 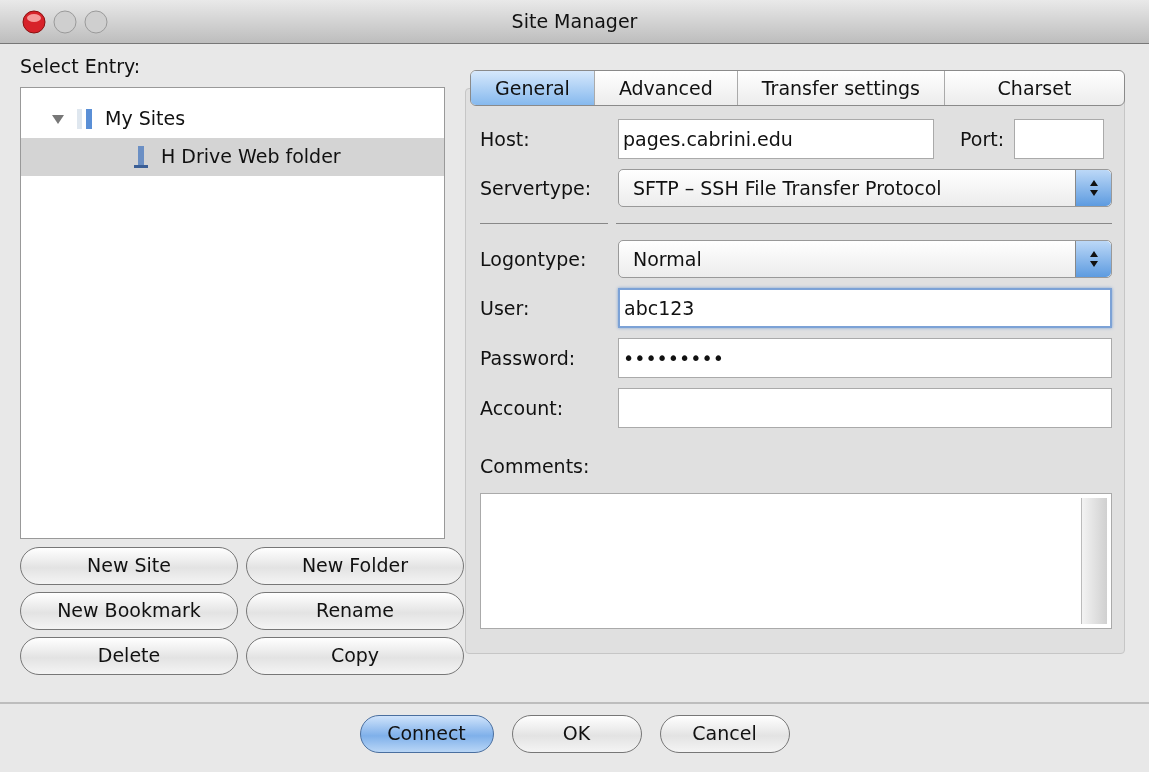 I want to click on dialog-button: OK, so click(x=576, y=733).